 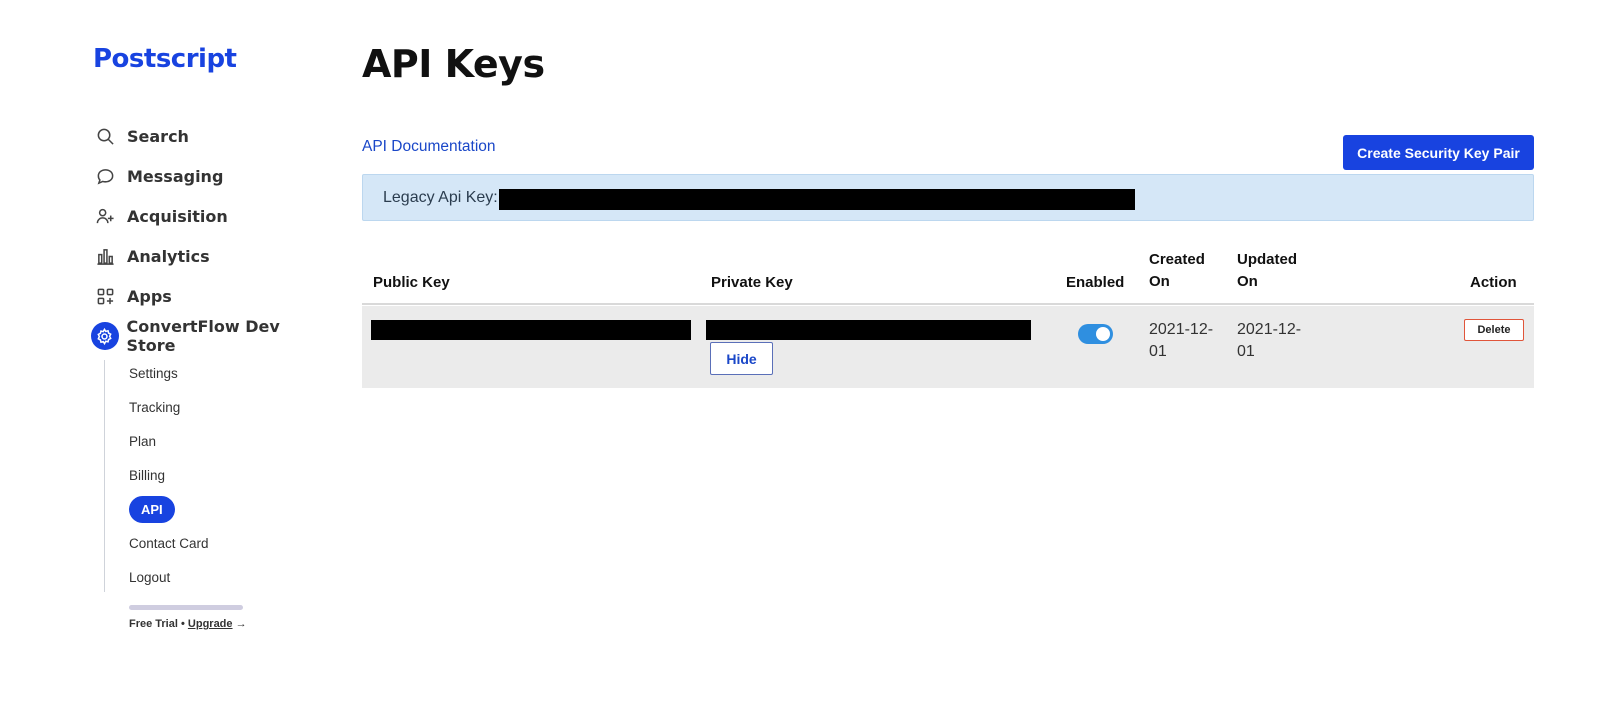 What do you see at coordinates (153, 373) in the screenshot?
I see `subnav-item-settings: Settings` at bounding box center [153, 373].